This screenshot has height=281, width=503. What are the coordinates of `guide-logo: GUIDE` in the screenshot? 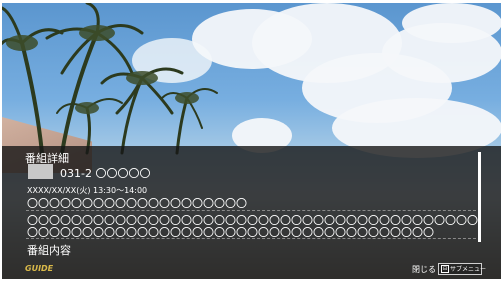 It's located at (39, 268).